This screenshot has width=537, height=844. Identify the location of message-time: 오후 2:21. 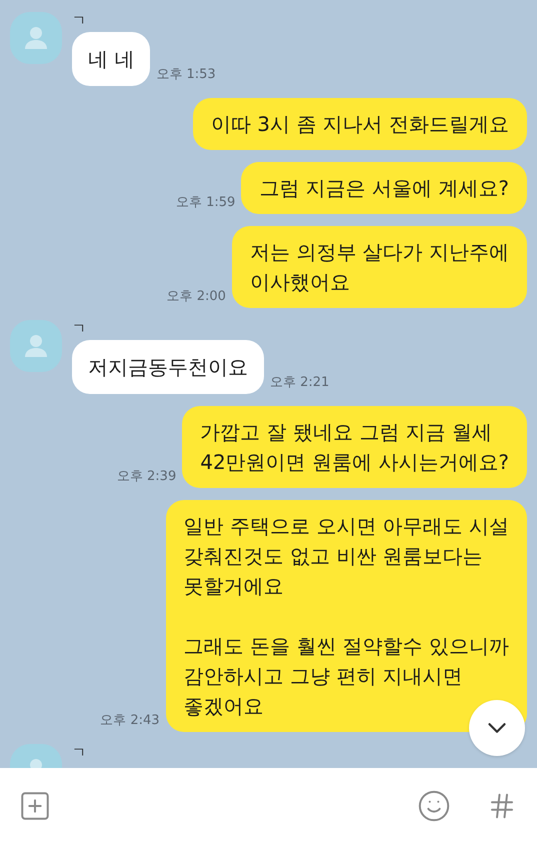
(300, 383).